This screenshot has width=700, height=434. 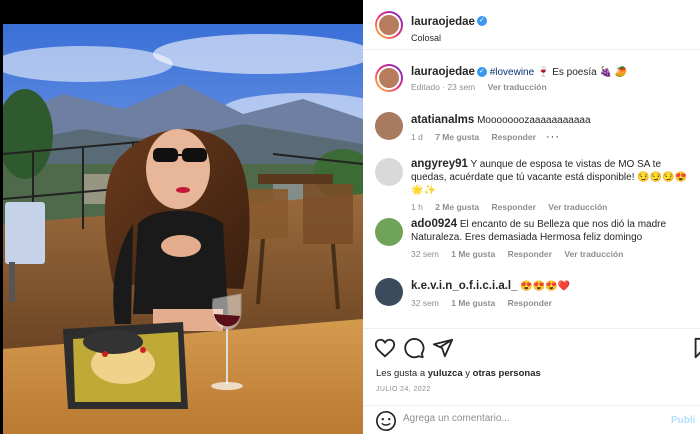 What do you see at coordinates (434, 224) in the screenshot?
I see `comment-username: ado0924` at bounding box center [434, 224].